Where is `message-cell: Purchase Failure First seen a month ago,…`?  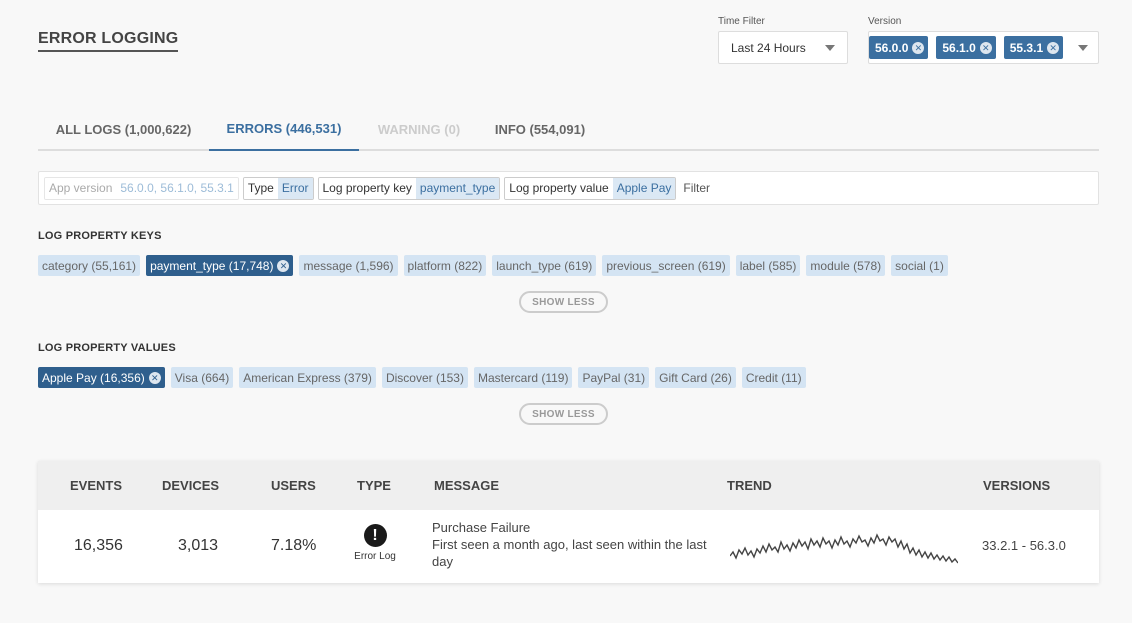 message-cell: Purchase Failure First seen a month ago,… is located at coordinates (572, 544).